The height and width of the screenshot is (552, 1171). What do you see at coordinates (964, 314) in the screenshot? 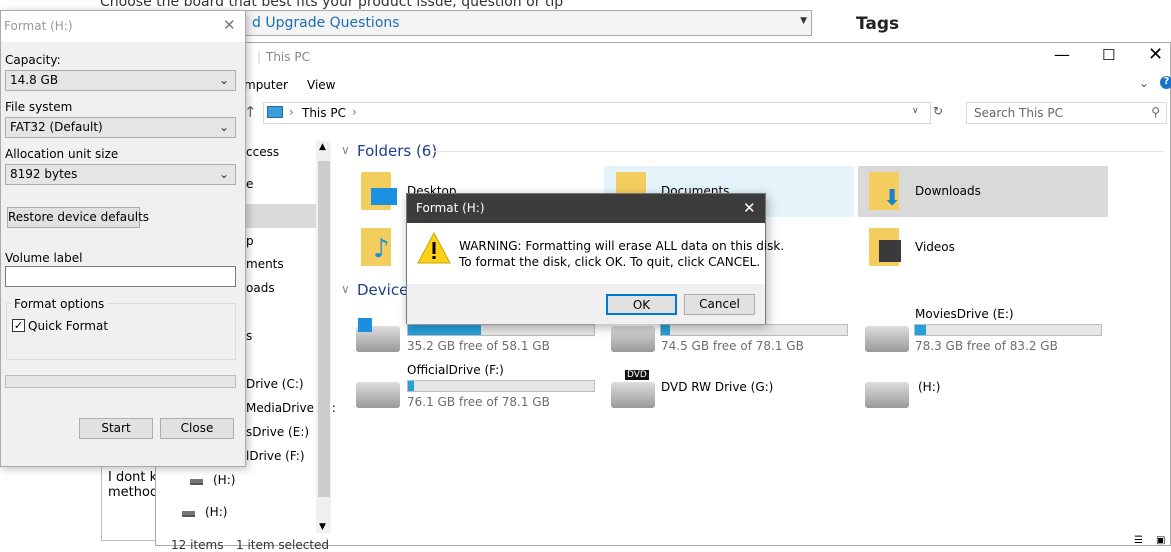
I see `drive-label: MoviesDrive (E:)` at bounding box center [964, 314].